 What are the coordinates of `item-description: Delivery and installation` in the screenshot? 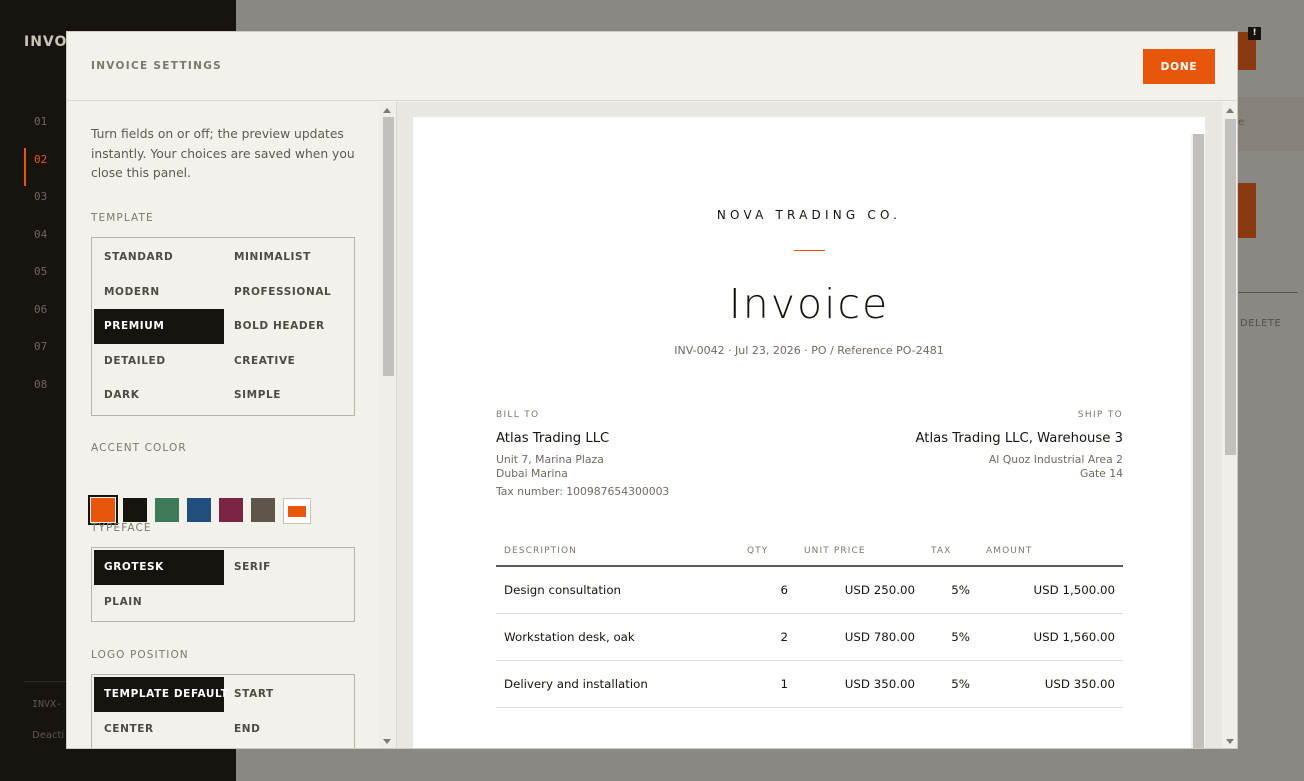 It's located at (617, 684).